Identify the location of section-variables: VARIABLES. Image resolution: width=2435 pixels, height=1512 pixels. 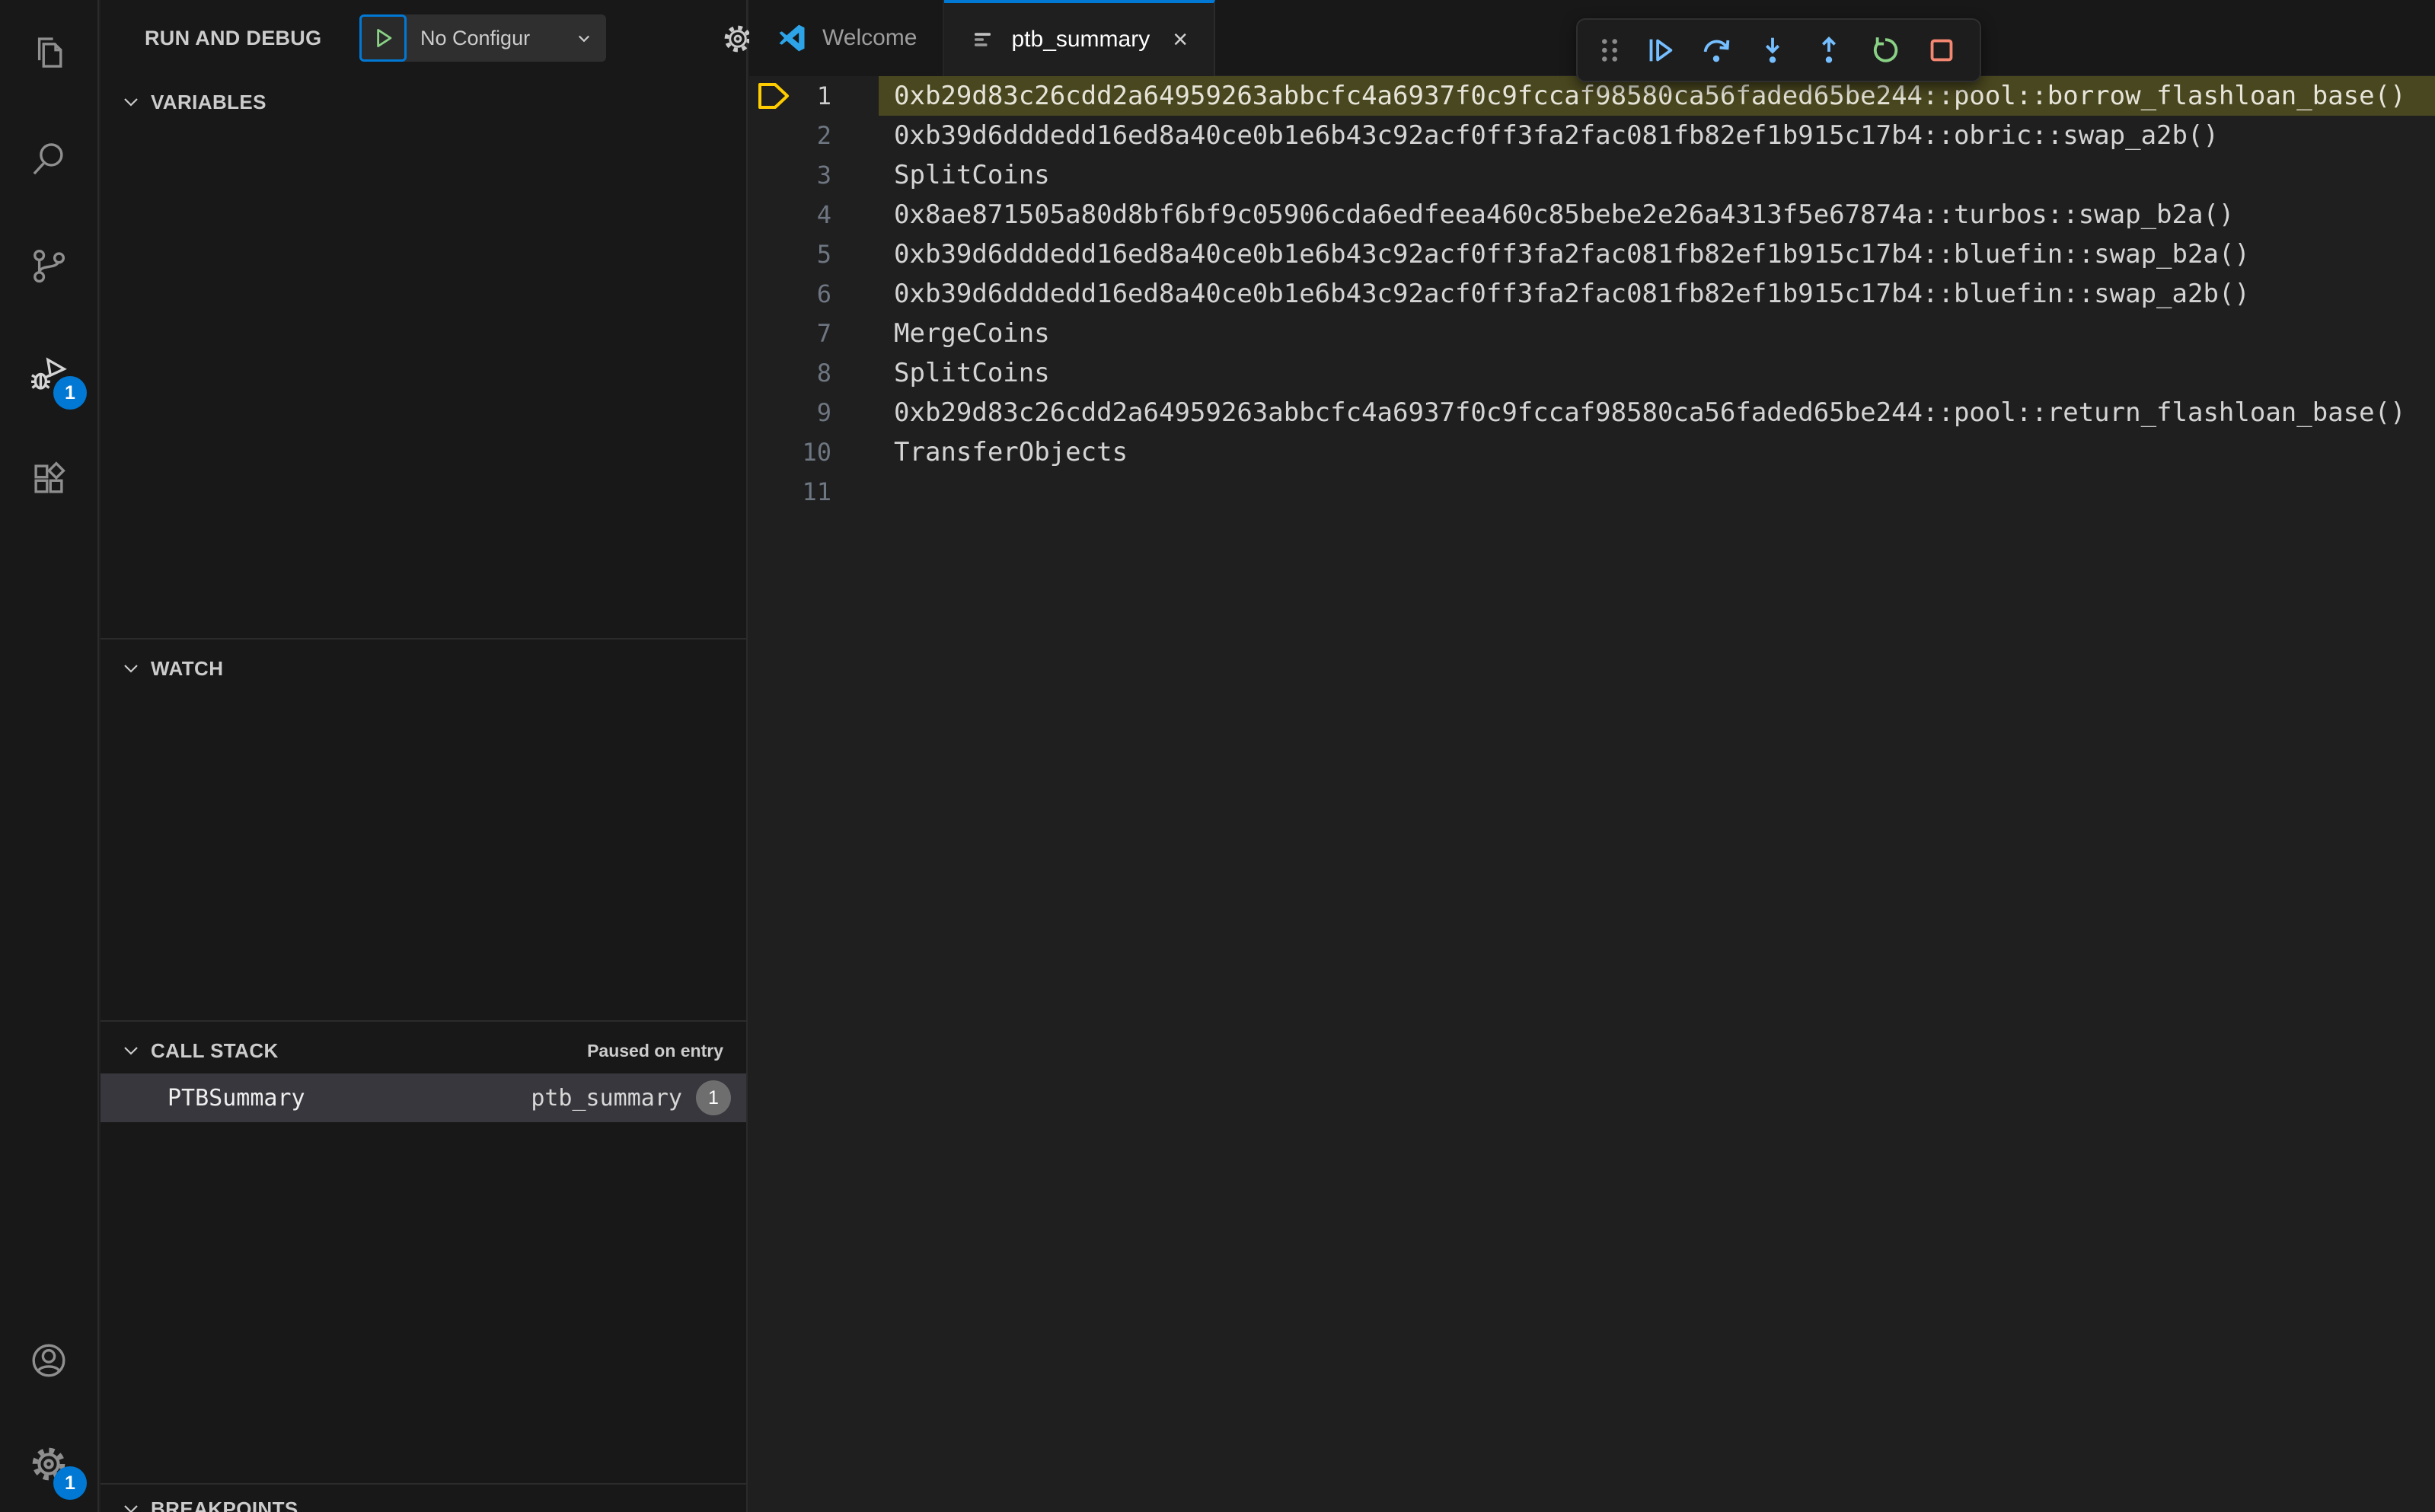
(423, 102).